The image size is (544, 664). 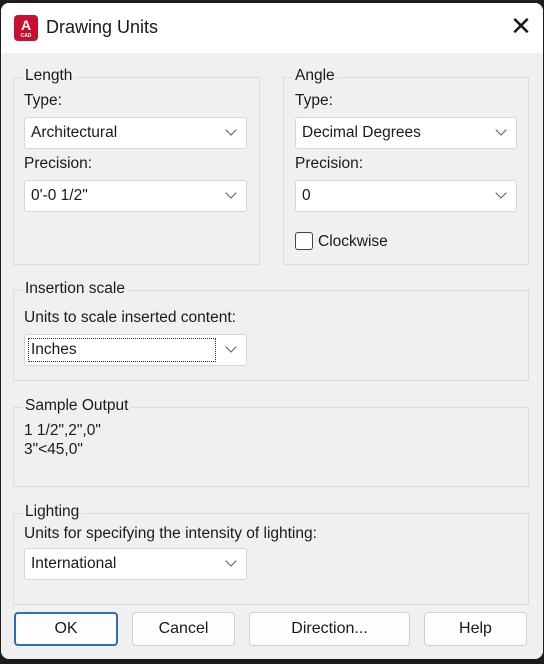 I want to click on help-button: Help, so click(x=475, y=629).